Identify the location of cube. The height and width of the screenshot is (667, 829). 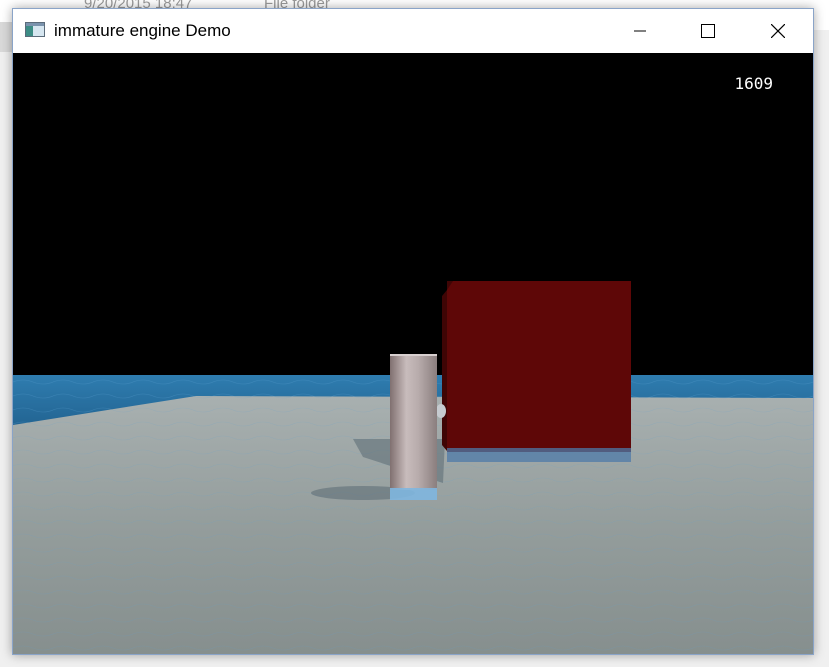
(539, 366).